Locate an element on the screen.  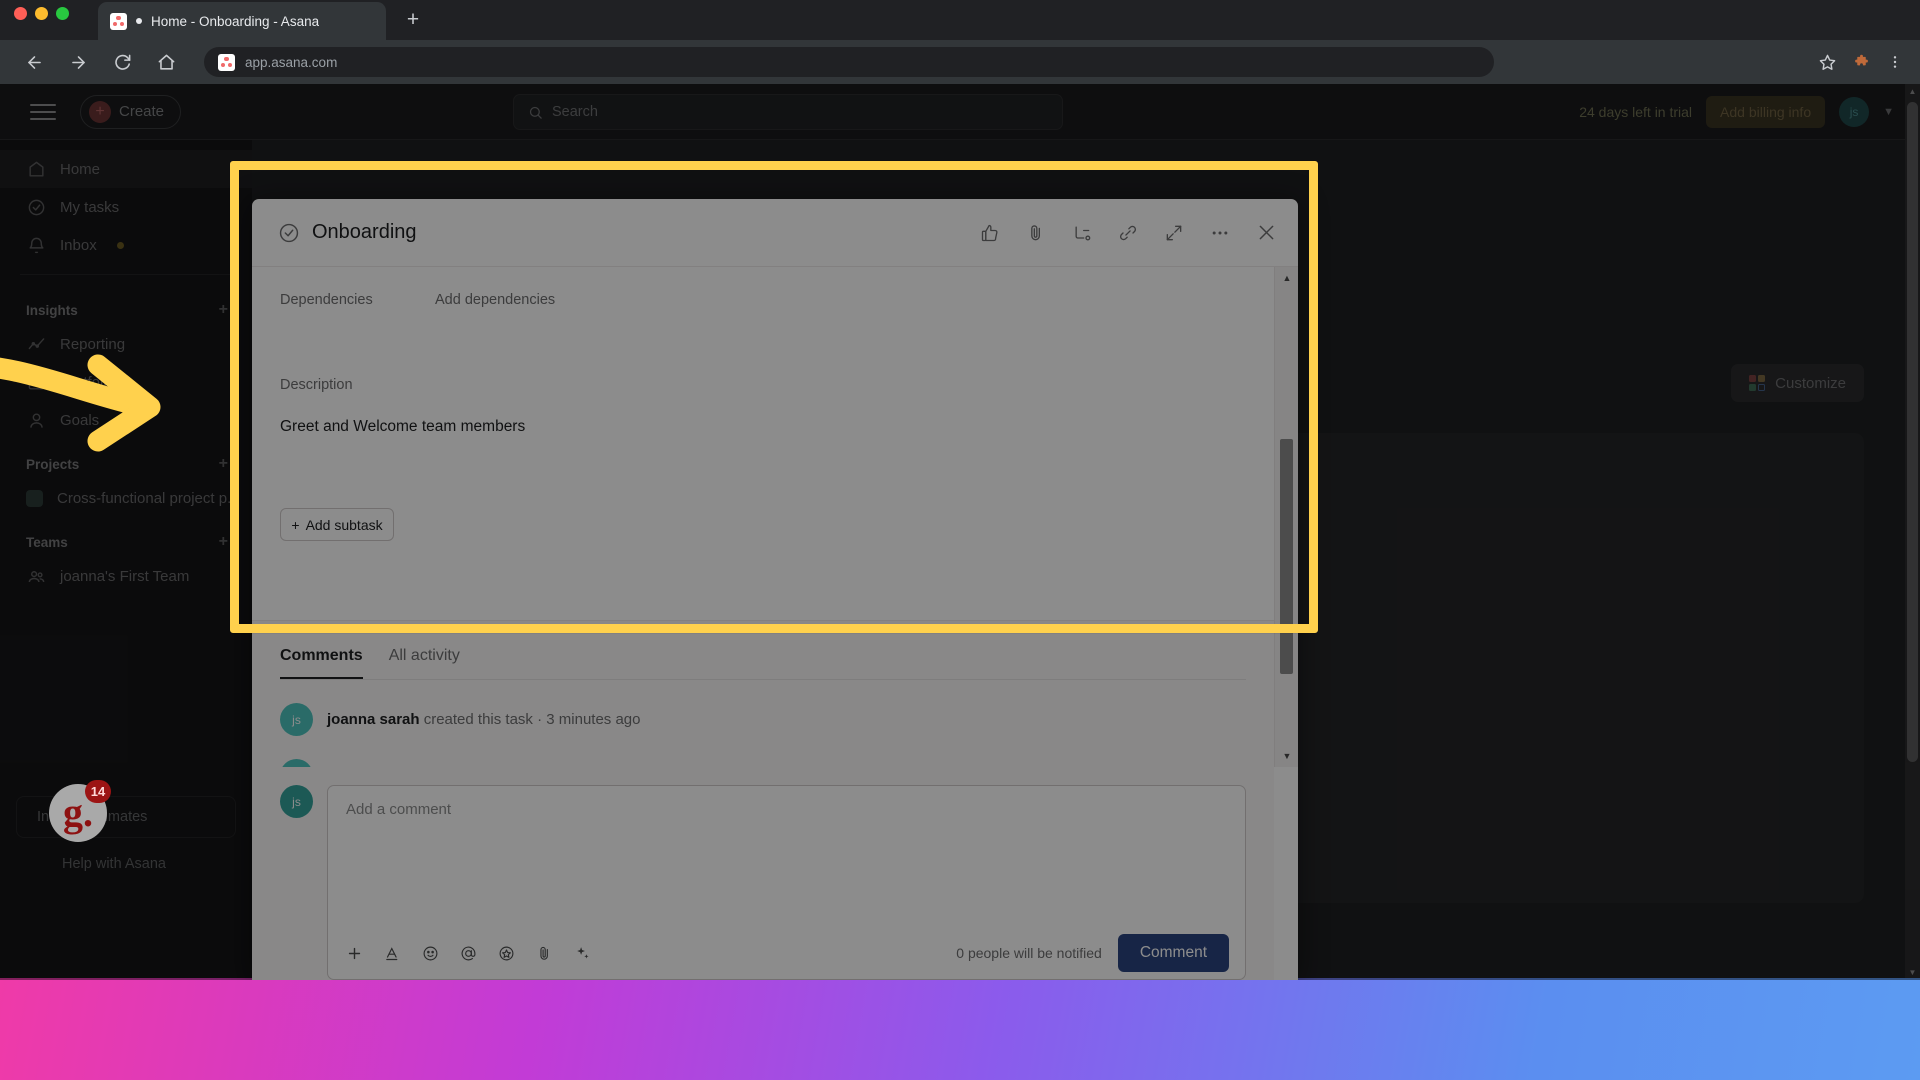
omnibox-site-icon is located at coordinates (226, 62).